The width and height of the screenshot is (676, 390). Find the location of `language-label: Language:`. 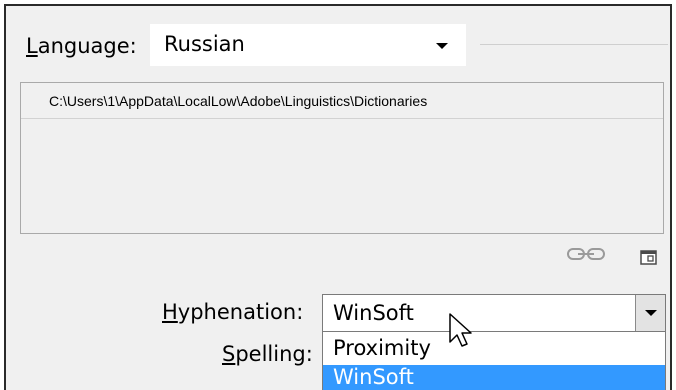

language-label: Language: is located at coordinates (81, 46).